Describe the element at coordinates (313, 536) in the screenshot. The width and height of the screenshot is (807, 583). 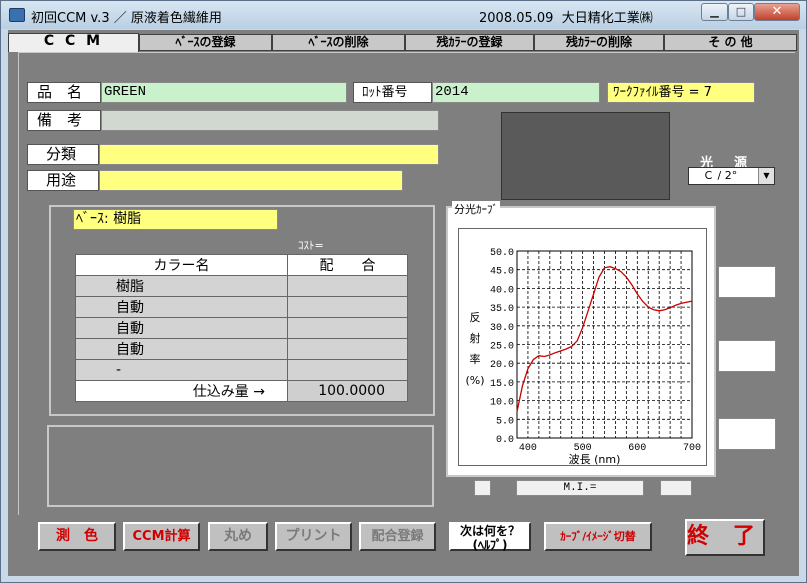
I see `print-button: プリント` at that location.